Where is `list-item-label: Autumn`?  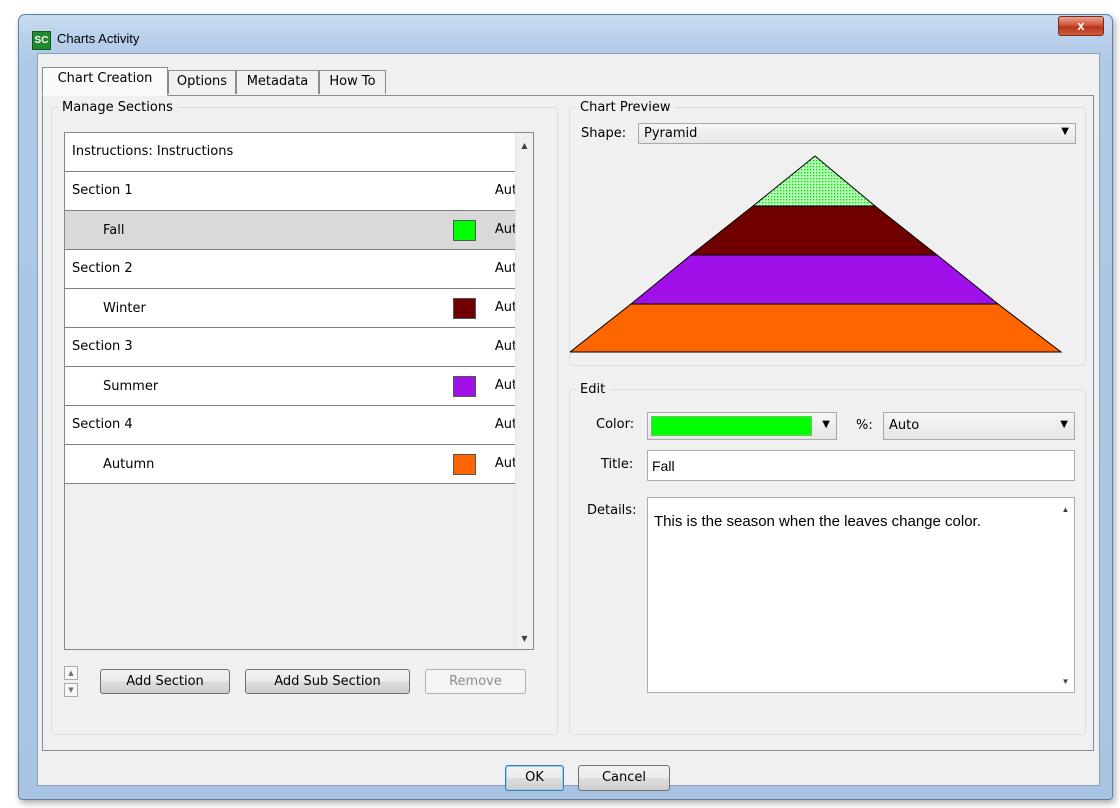
list-item-label: Autumn is located at coordinates (129, 464).